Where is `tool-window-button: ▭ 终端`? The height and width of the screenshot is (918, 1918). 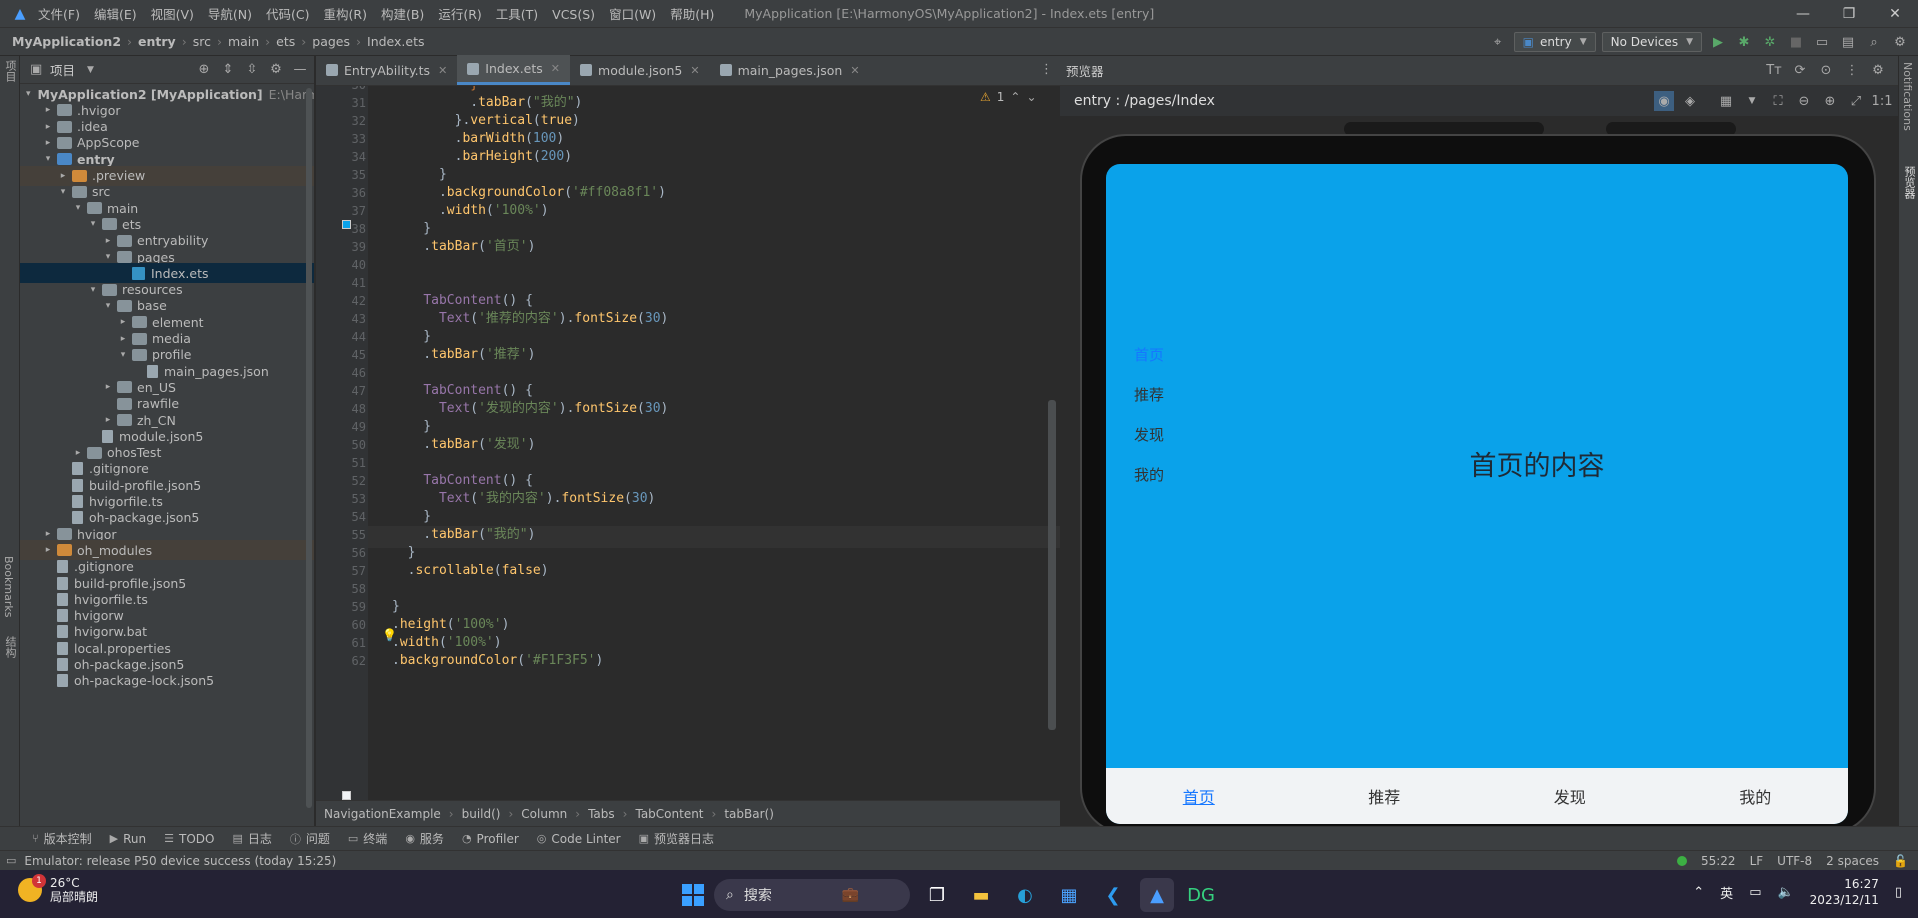 tool-window-button: ▭ 终端 is located at coordinates (367, 838).